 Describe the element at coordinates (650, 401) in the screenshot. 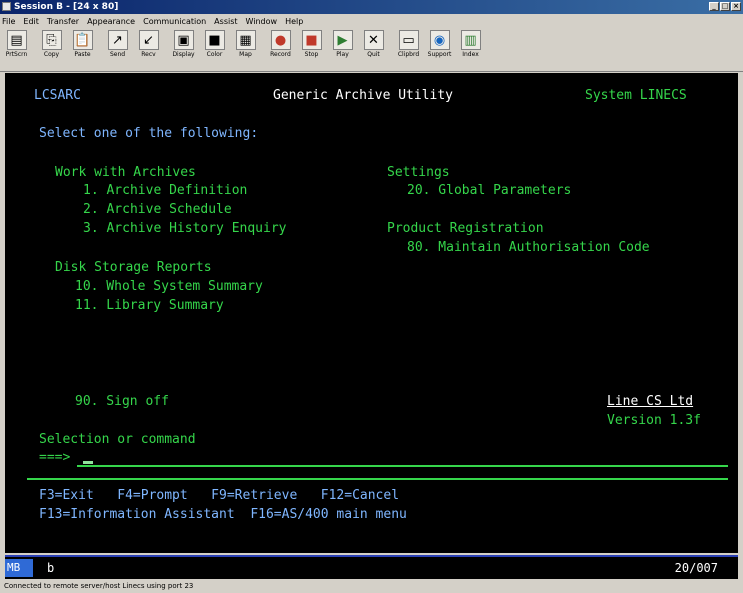

I see `company-name: Line CS Ltd` at that location.